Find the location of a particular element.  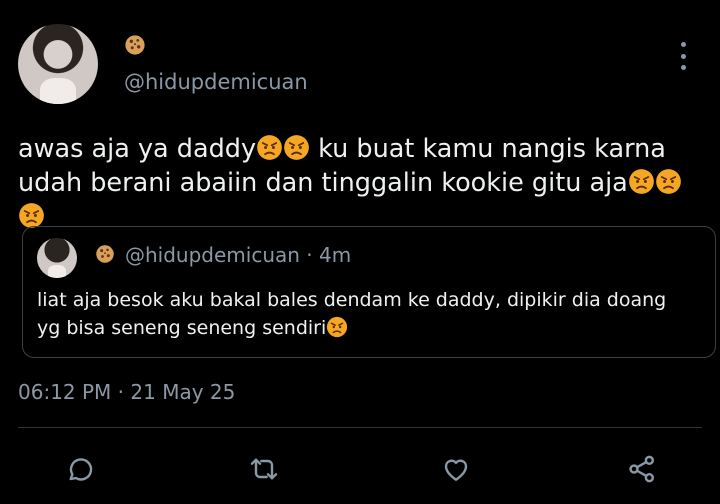

divider is located at coordinates (360, 427).